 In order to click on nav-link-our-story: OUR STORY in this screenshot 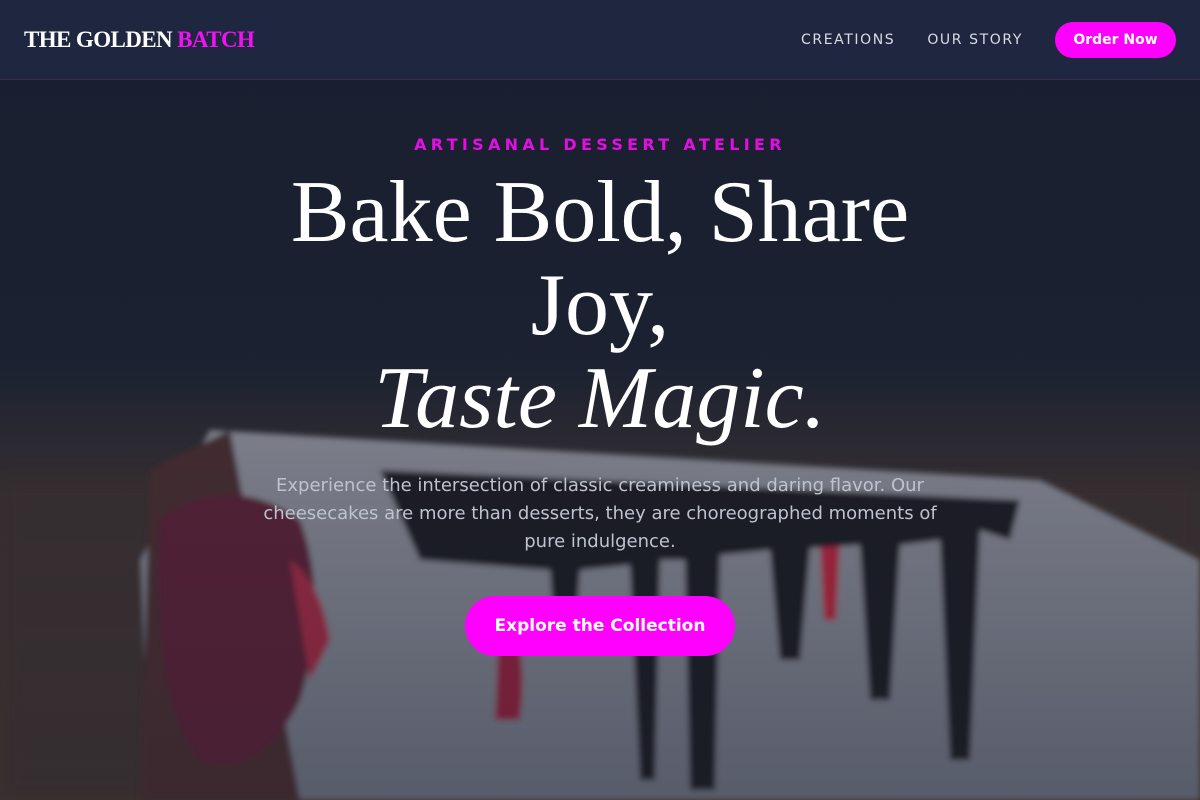, I will do `click(975, 40)`.